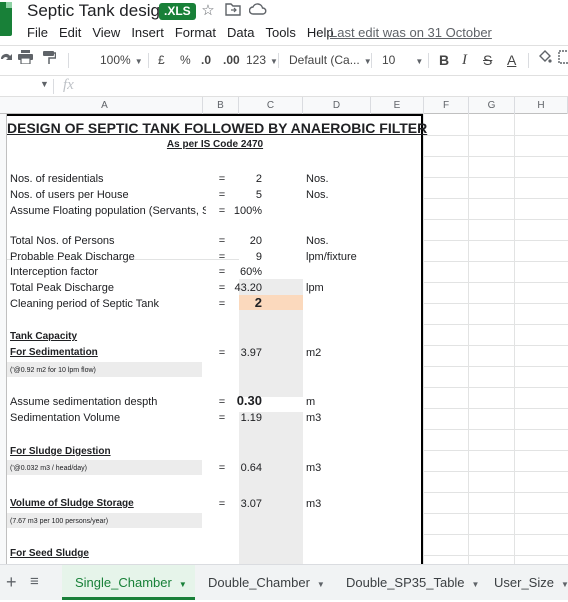 Image resolution: width=568 pixels, height=602 pixels. What do you see at coordinates (34, 582) in the screenshot?
I see `all-sheets-icon: ≡` at bounding box center [34, 582].